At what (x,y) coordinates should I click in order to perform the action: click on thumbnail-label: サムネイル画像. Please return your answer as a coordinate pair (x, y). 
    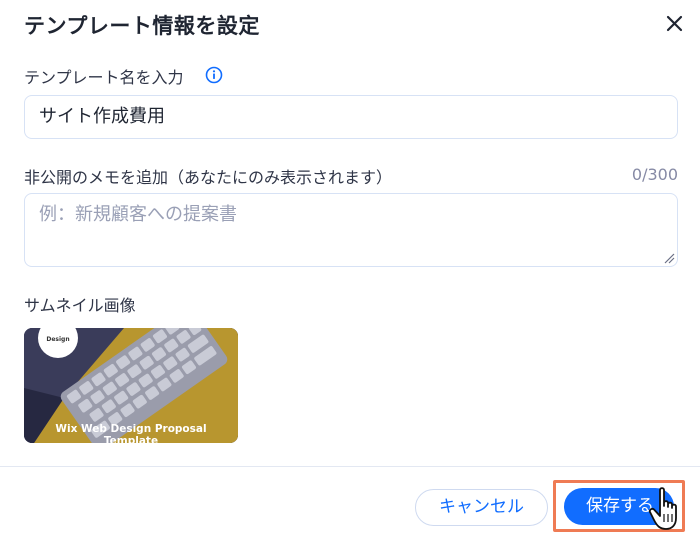
    Looking at the image, I should click on (80, 305).